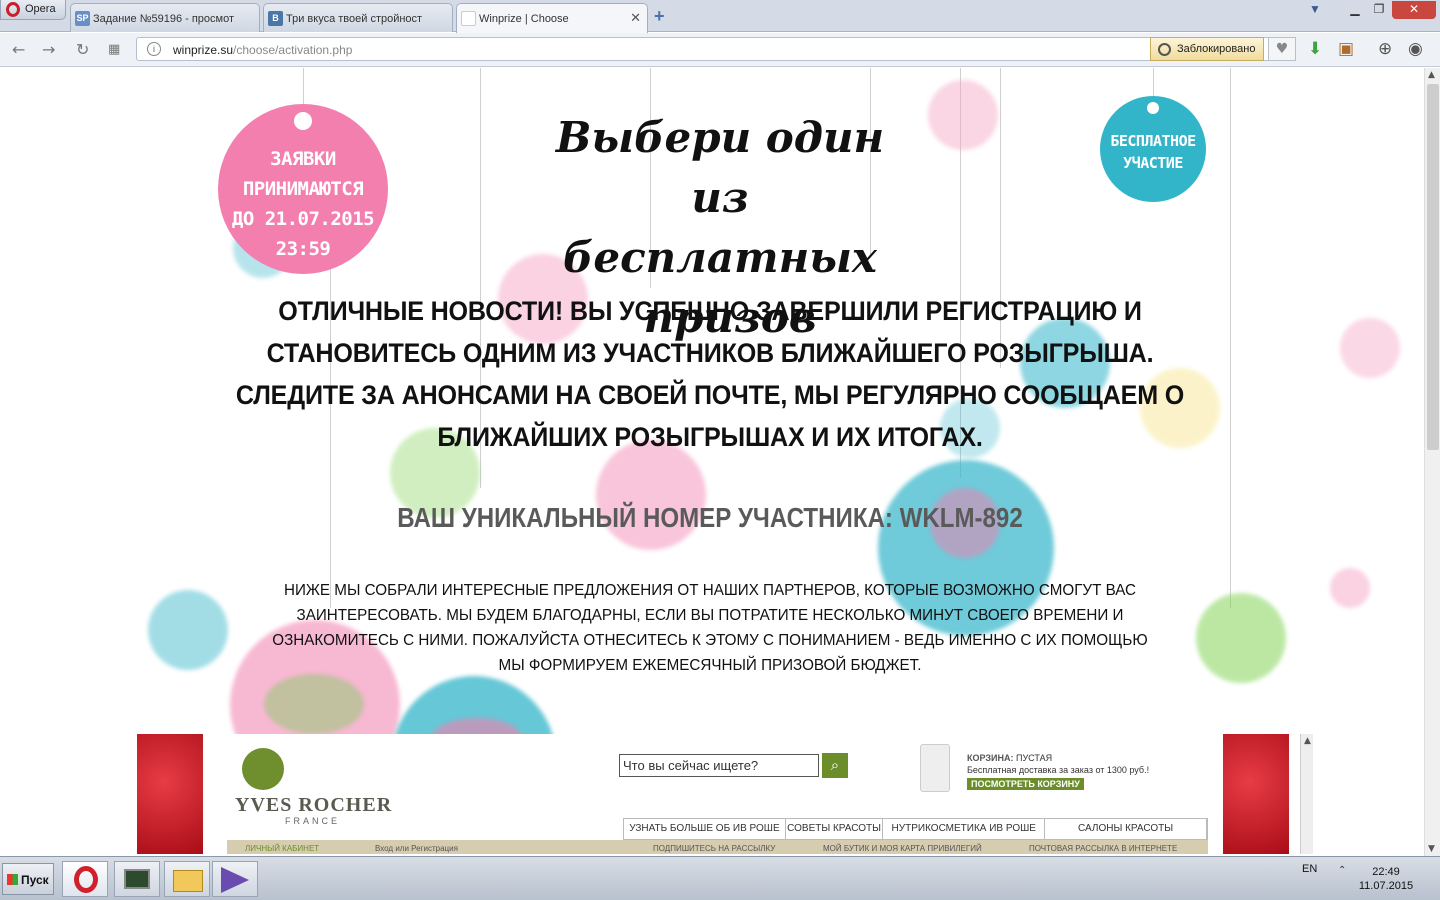  I want to click on scrollbar-thumb, so click(1433, 267).